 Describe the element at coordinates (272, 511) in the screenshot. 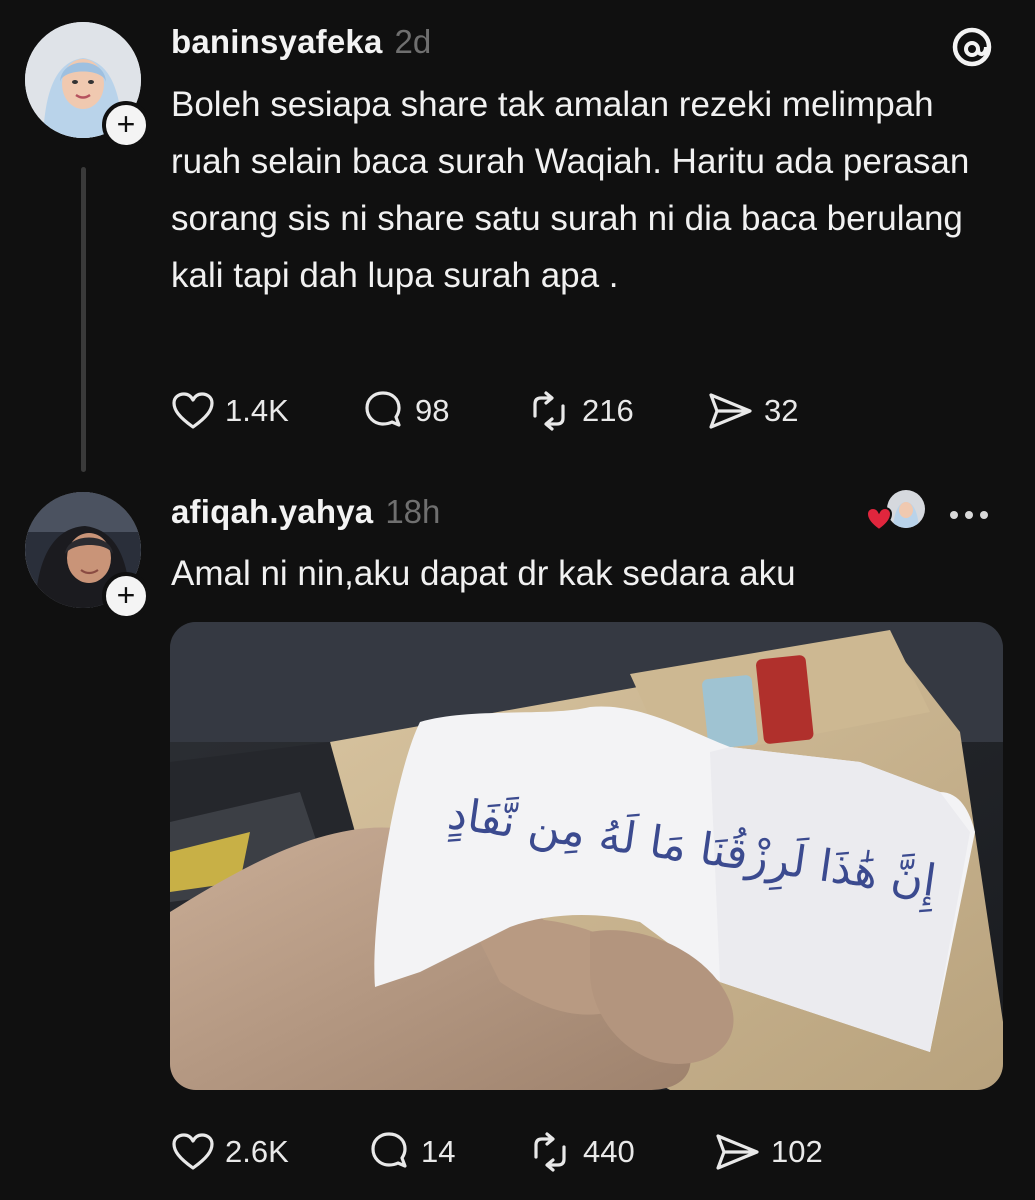

I see `username: afiqah.yahya` at that location.